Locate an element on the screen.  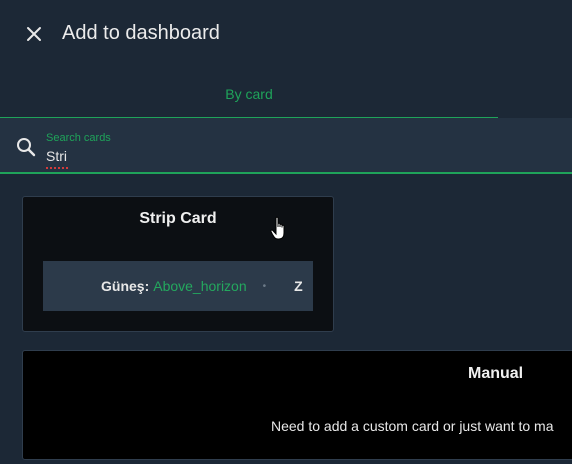
tab-bar: By card is located at coordinates (286, 94).